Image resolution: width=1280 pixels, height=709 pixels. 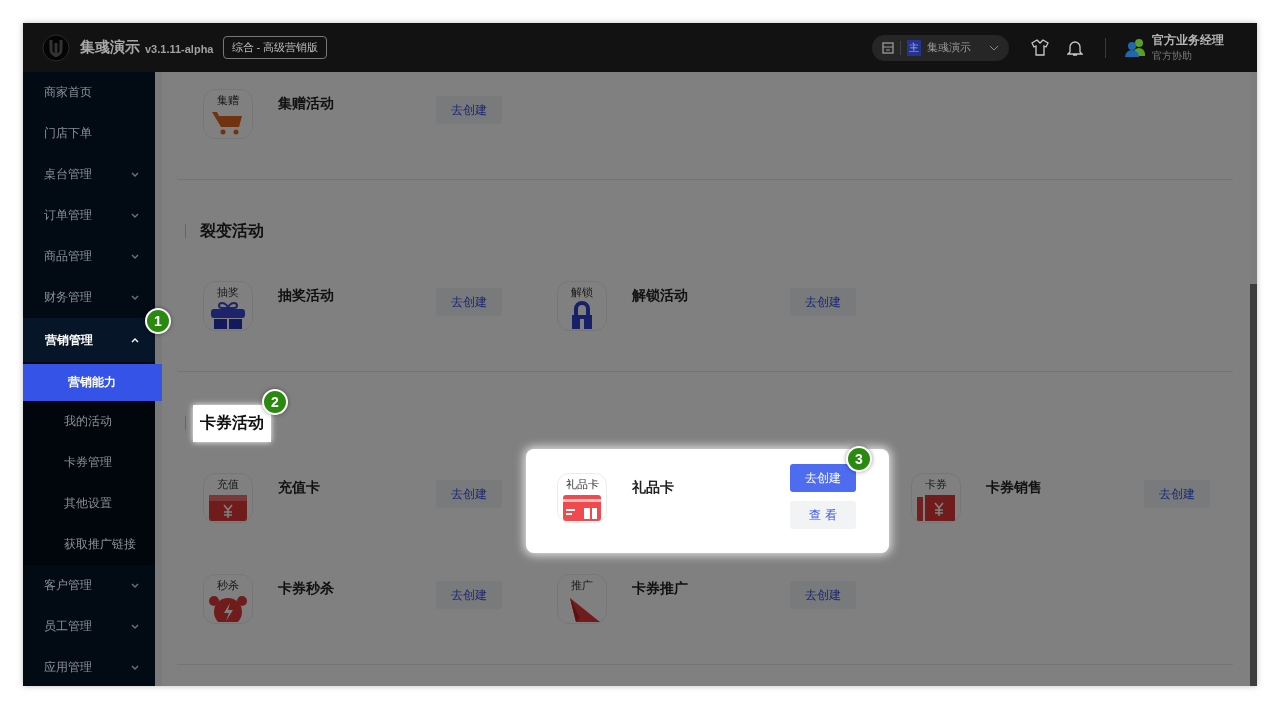 I want to click on icon-label: 解锁, so click(x=582, y=292).